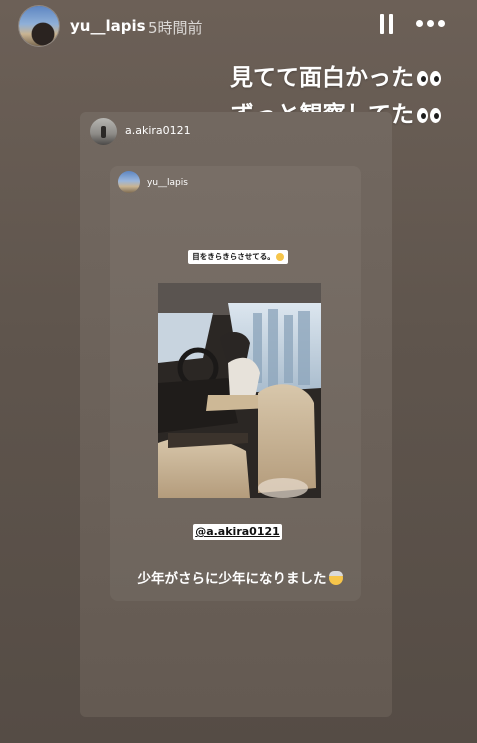  What do you see at coordinates (335, 578) in the screenshot?
I see `old-man-emoji-icon` at bounding box center [335, 578].